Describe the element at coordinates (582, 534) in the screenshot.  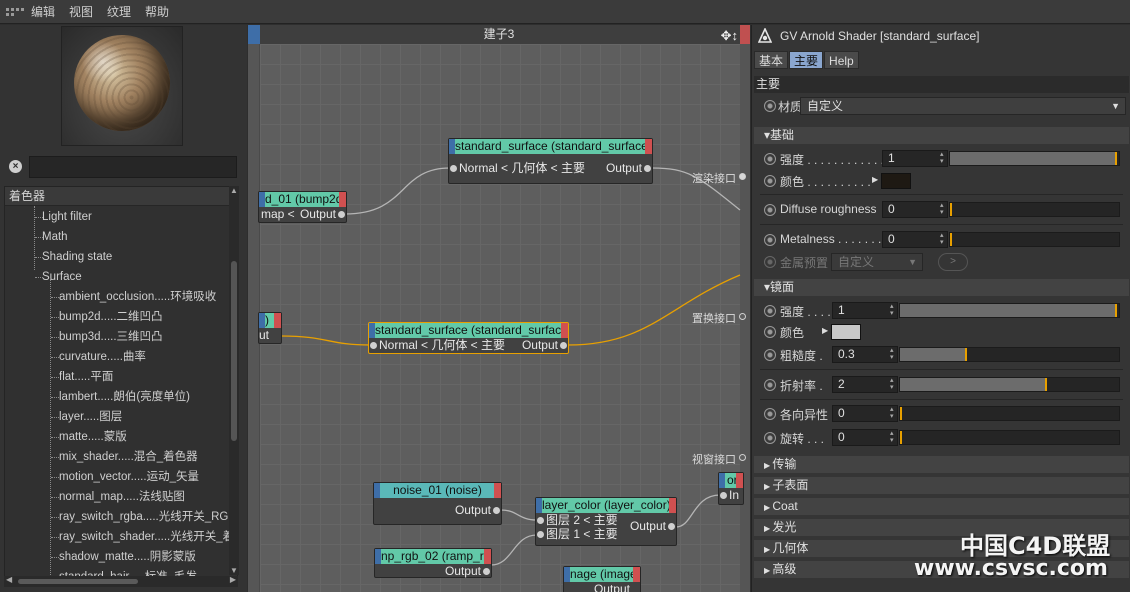
I see `node-input-2: 图层 1 < 主要` at that location.